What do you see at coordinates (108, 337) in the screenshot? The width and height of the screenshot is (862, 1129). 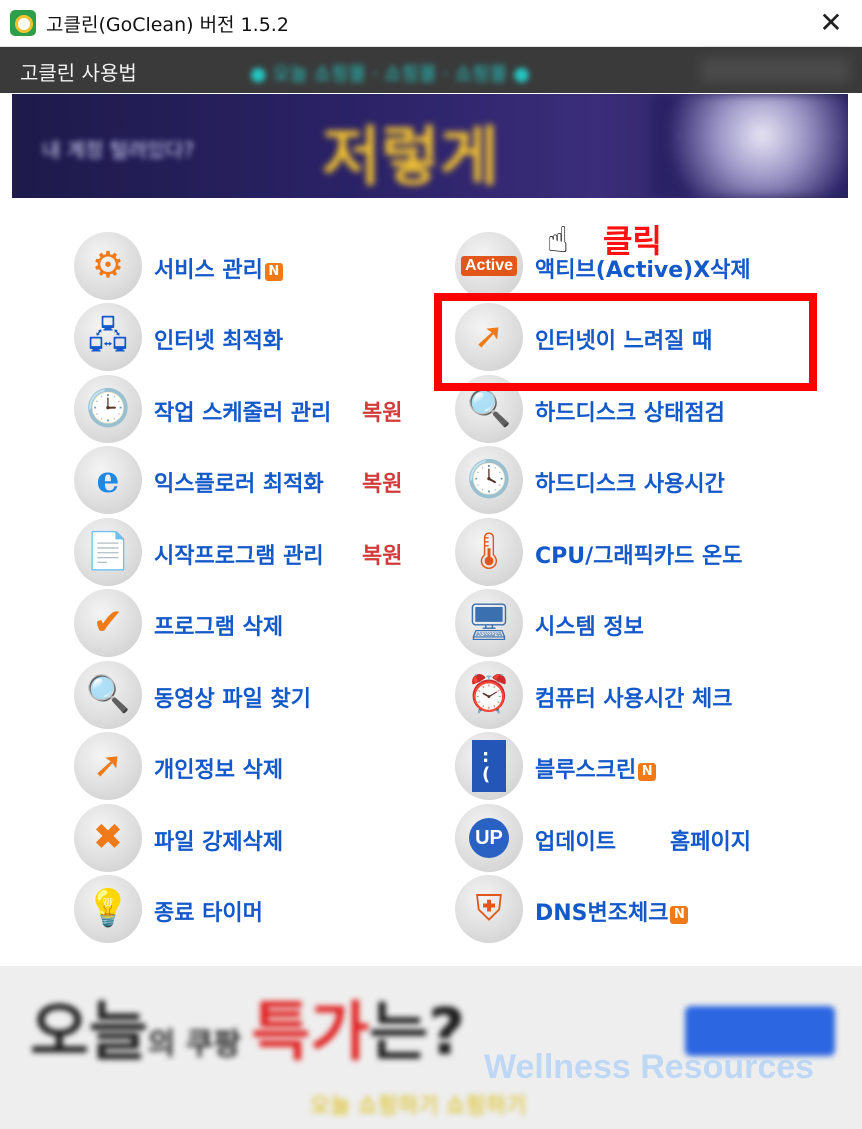 I see `network-icon: 🖧` at bounding box center [108, 337].